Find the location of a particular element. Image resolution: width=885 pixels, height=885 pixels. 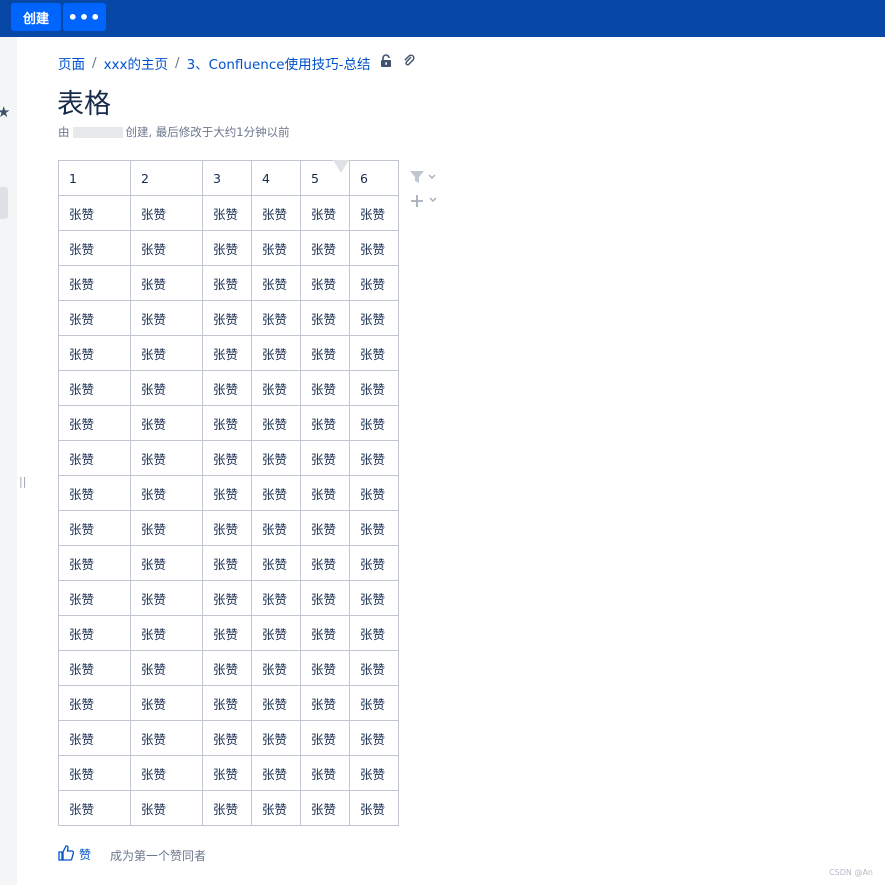

sidebar-tab is located at coordinates (4, 203).